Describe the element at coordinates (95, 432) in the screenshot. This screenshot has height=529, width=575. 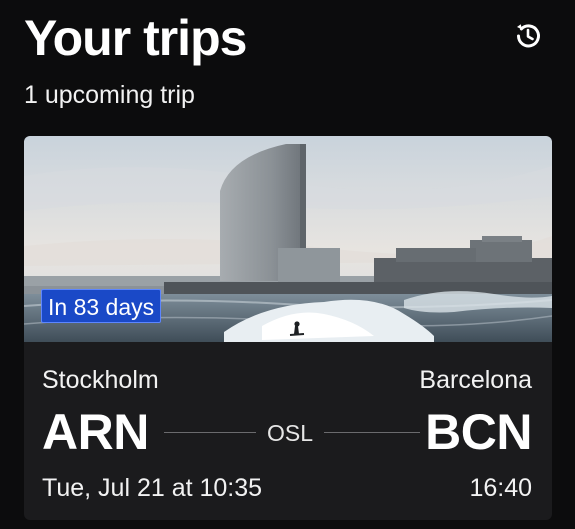
I see `origin-airport-code: ARN` at that location.